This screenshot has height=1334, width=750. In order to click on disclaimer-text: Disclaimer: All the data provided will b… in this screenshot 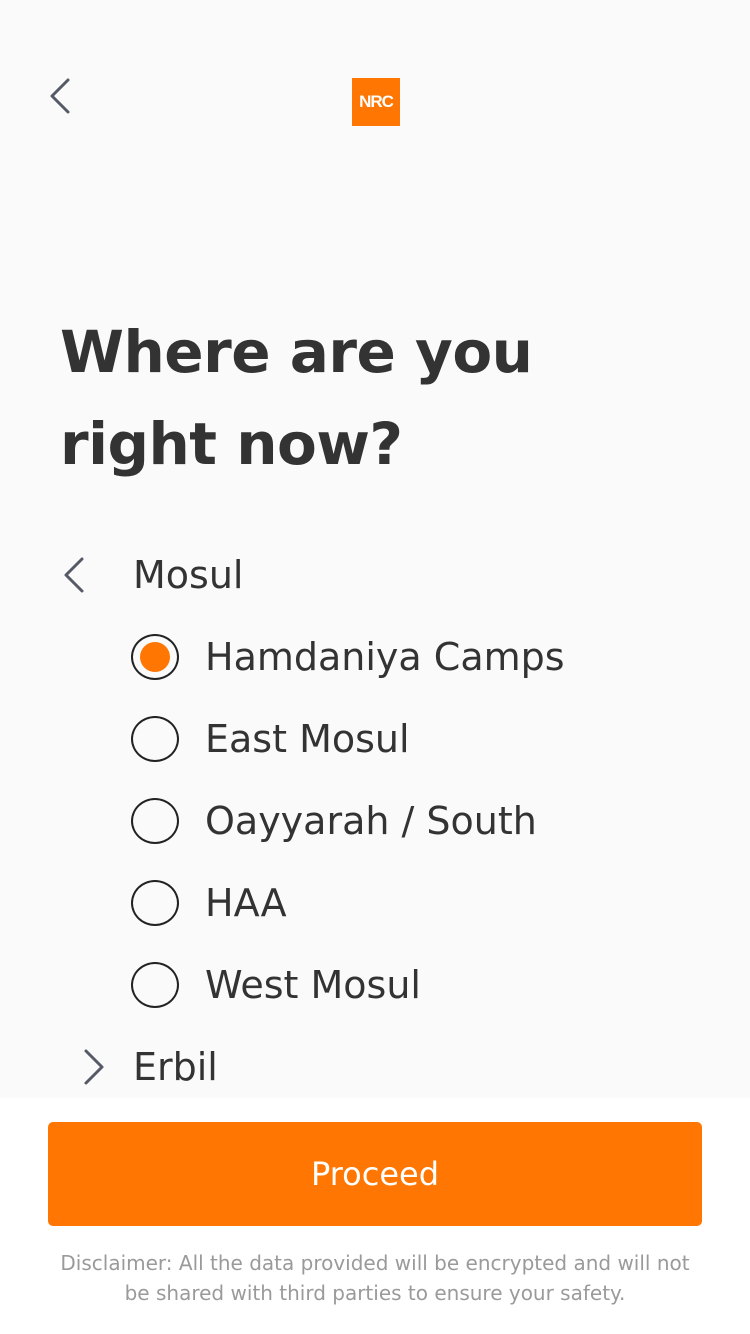, I will do `click(375, 1278)`.